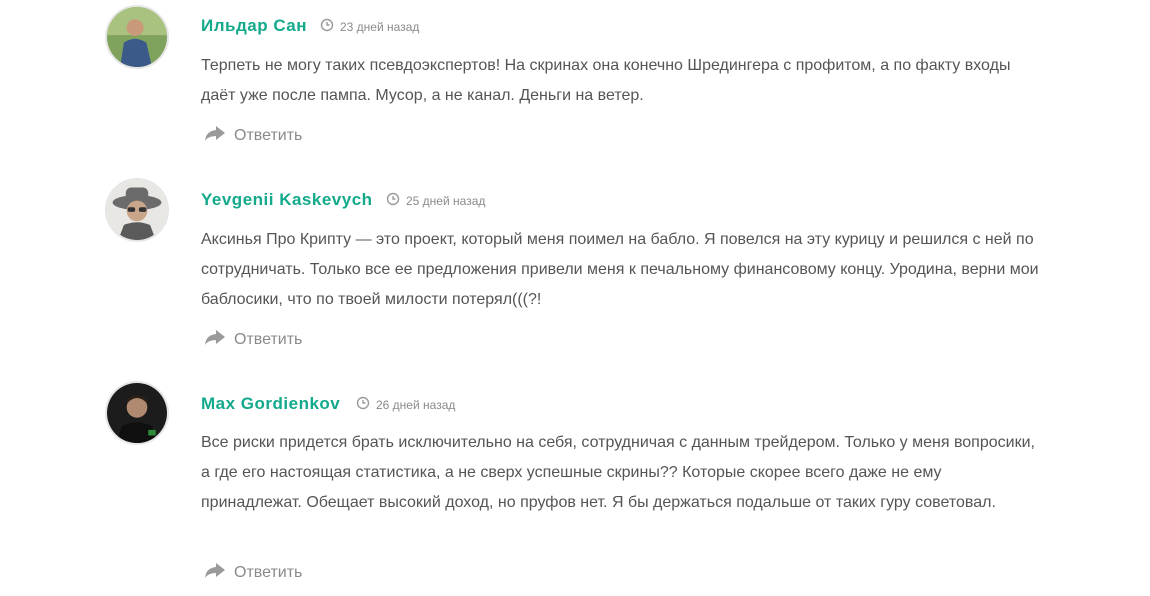  I want to click on comment-author: Ильдар Сан, so click(254, 26).